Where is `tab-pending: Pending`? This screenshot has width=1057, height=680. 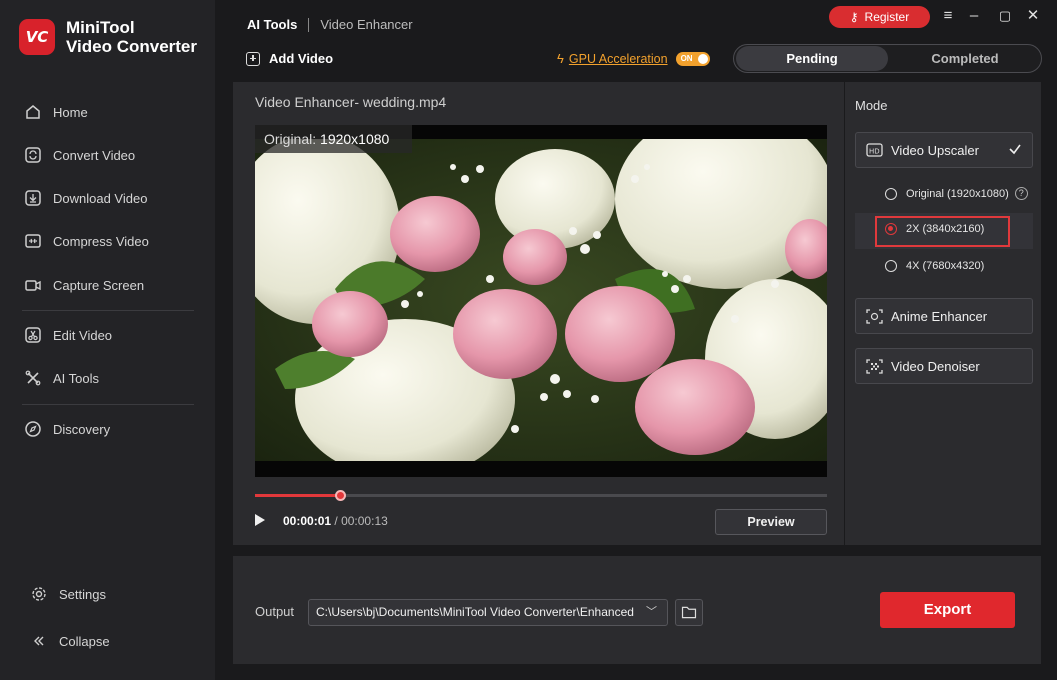
tab-pending: Pending is located at coordinates (812, 58).